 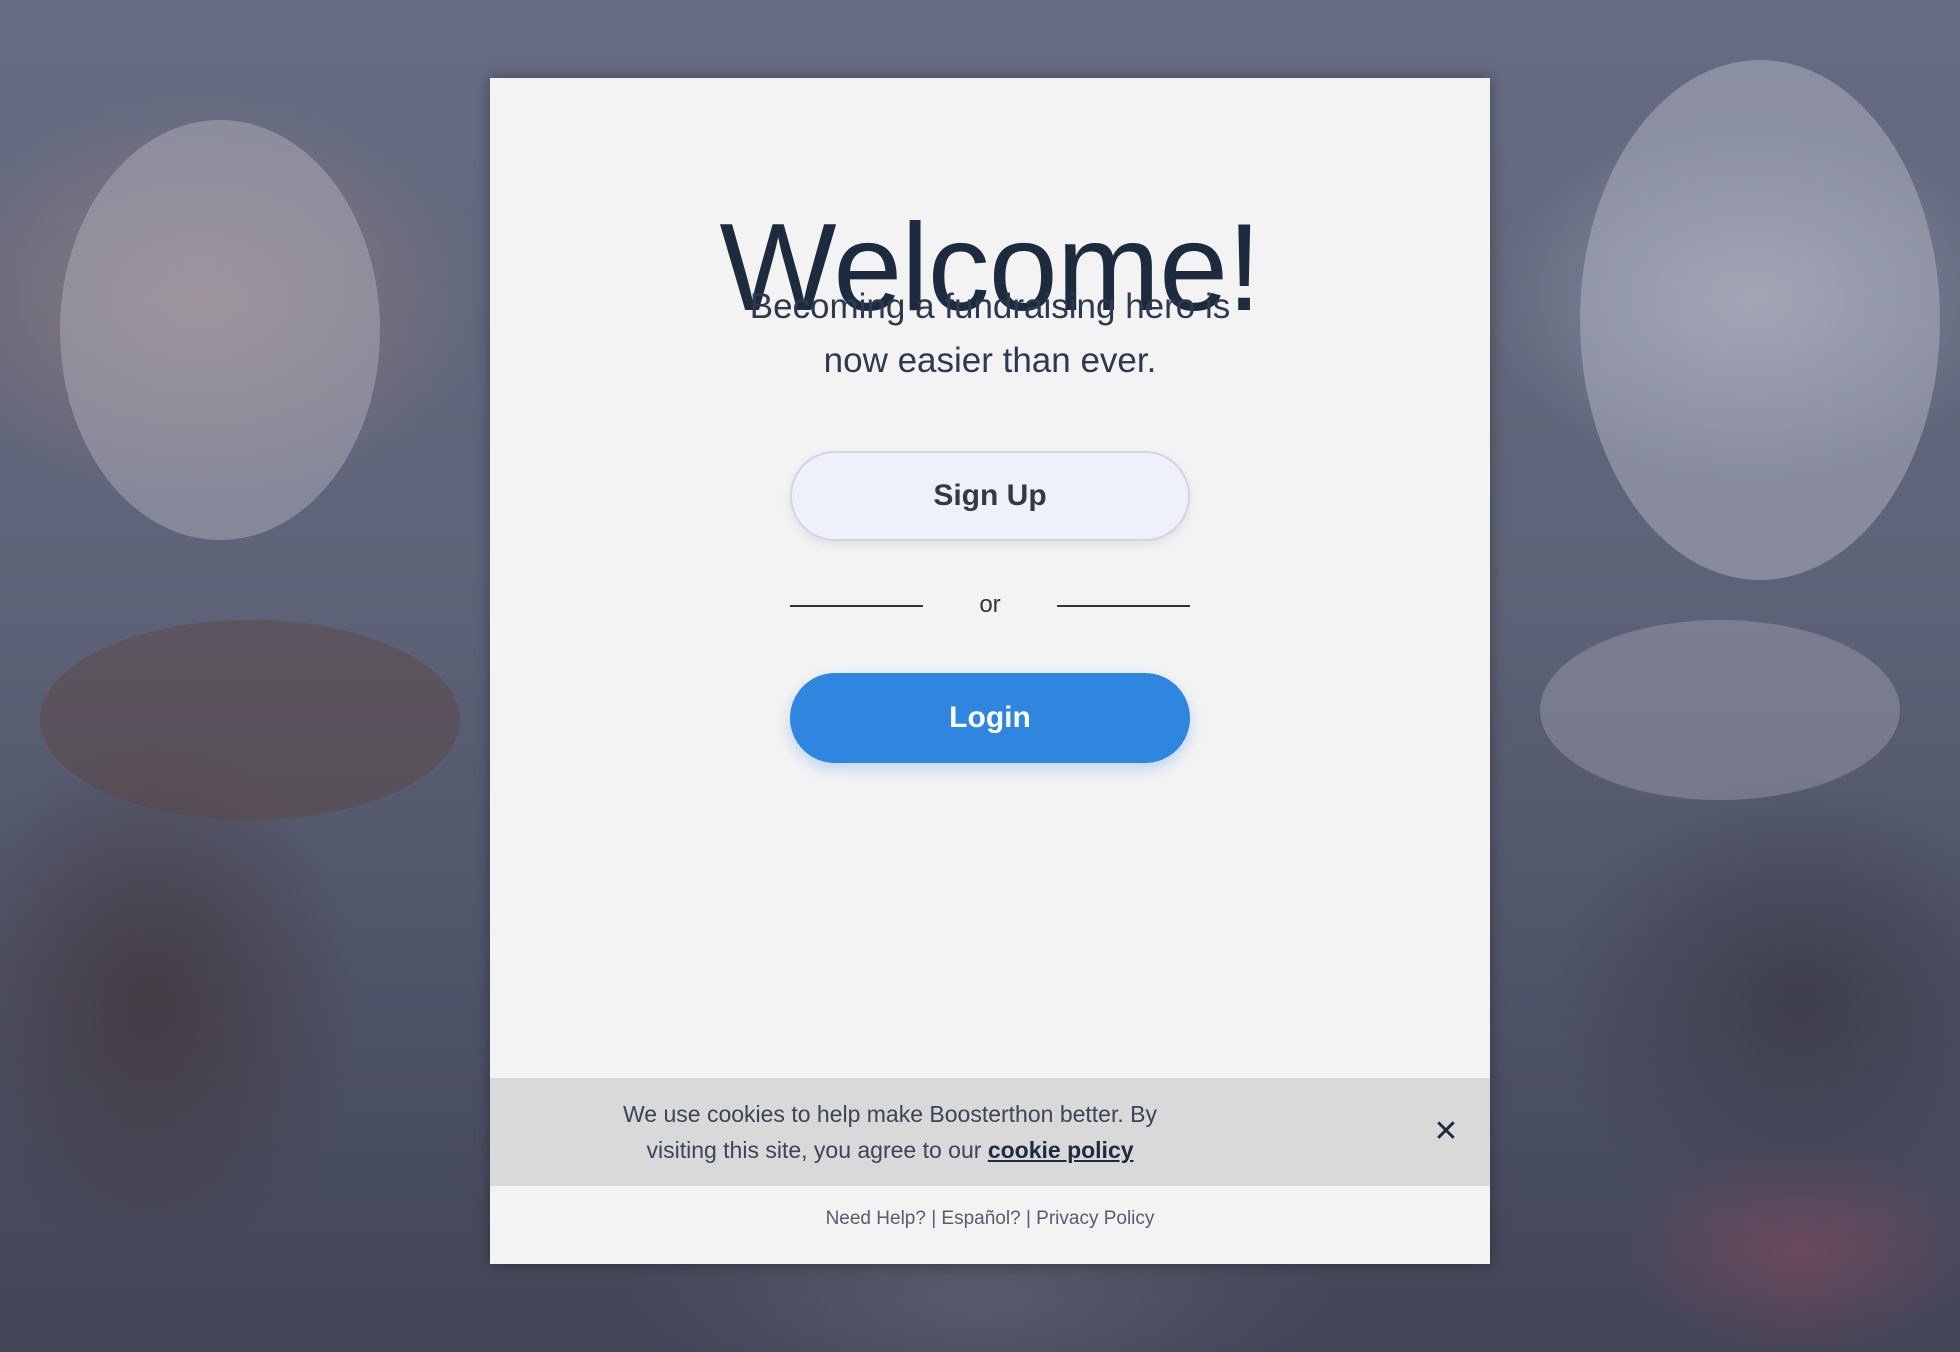 I want to click on login-button: Login, so click(x=990, y=718).